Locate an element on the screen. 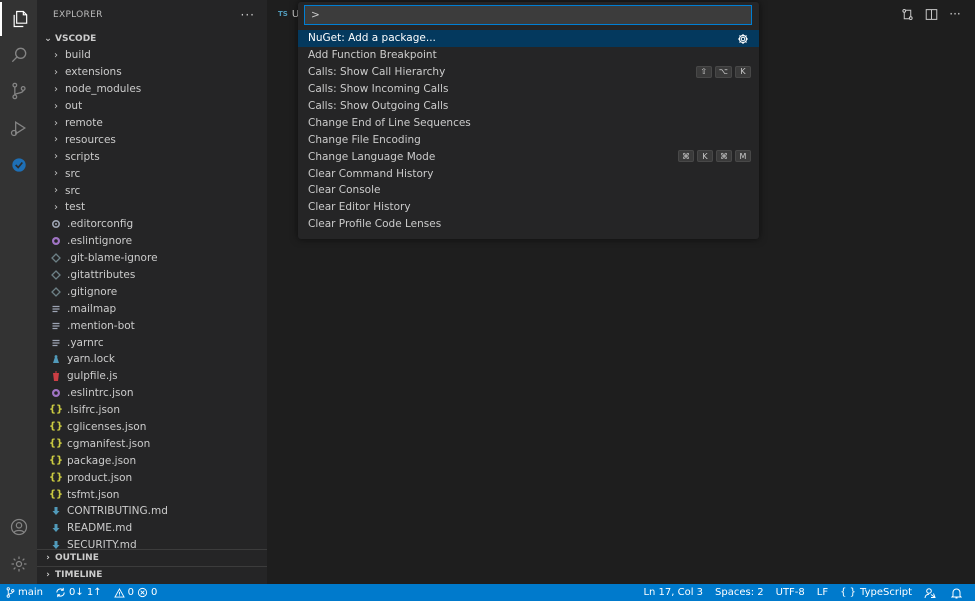  folder-item: › build is located at coordinates (152, 55).